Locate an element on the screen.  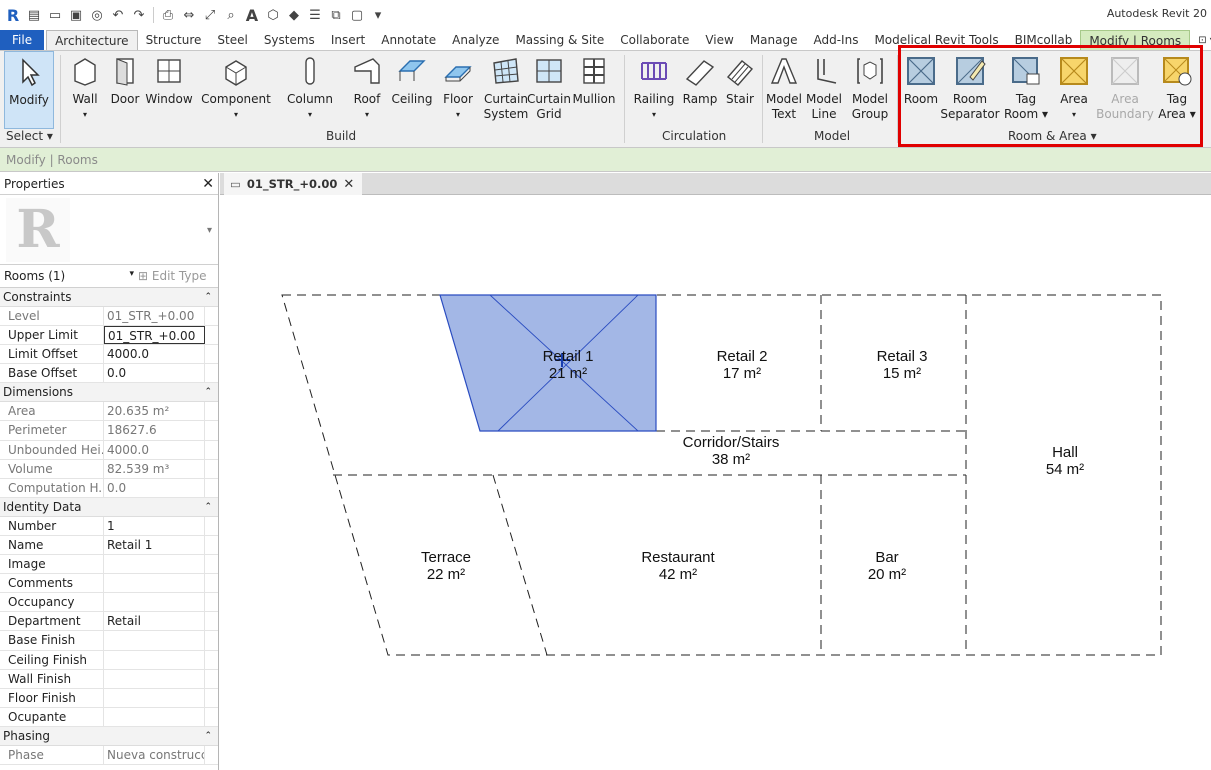
save-icon: ▣ is located at coordinates (76, 15).